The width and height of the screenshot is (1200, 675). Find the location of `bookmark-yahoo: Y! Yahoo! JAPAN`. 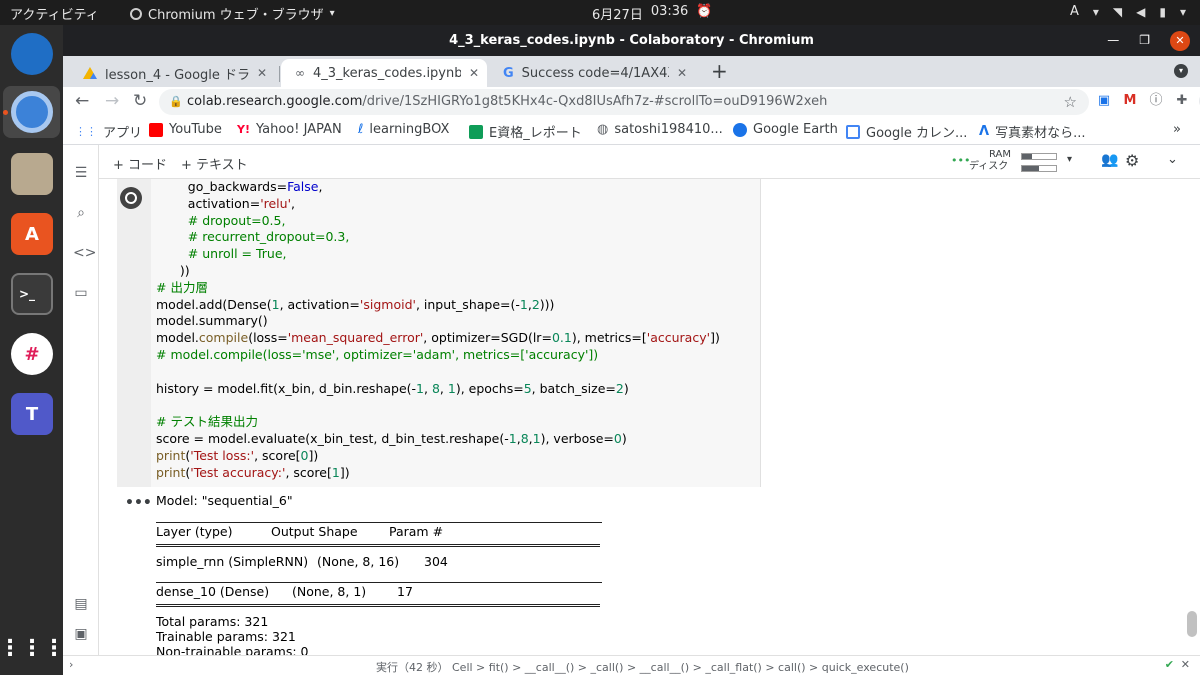

bookmark-yahoo: Y! Yahoo! JAPAN is located at coordinates (289, 129).